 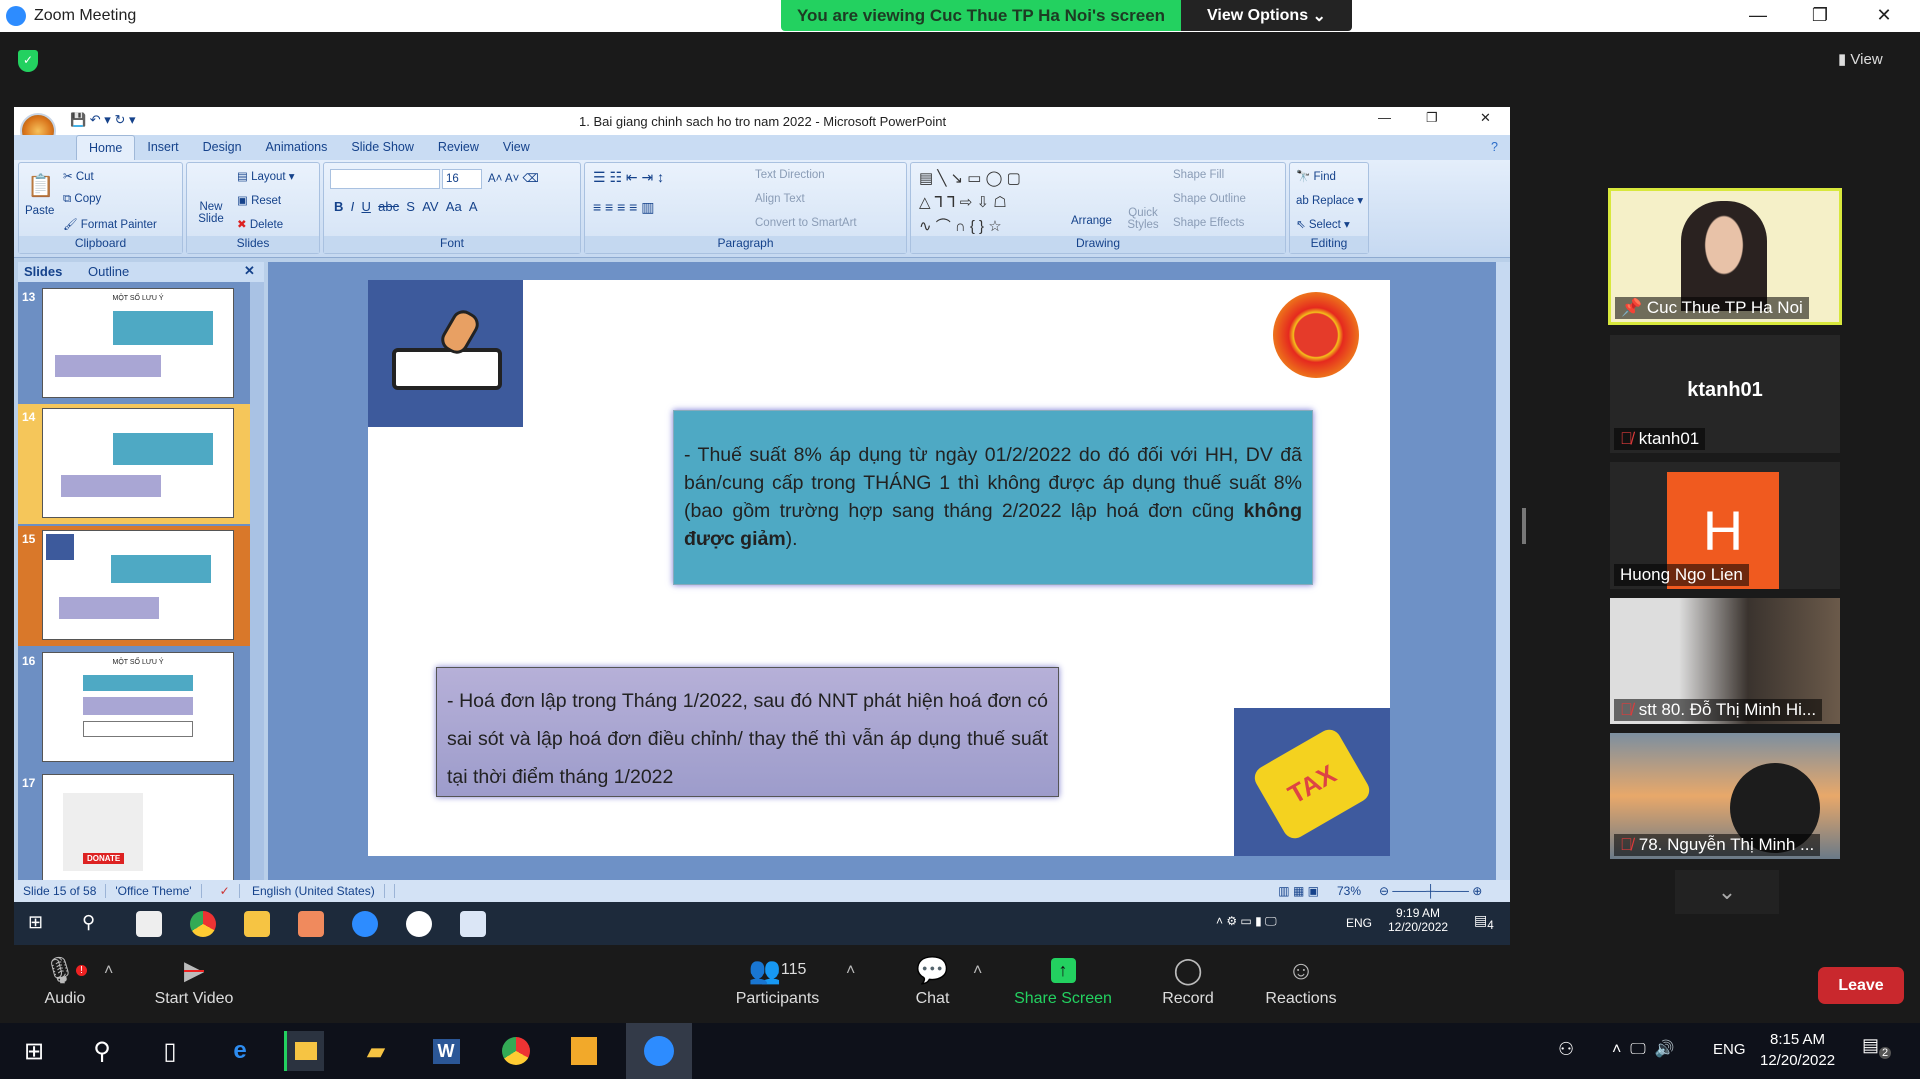 I want to click on select-button: ⇖ Select ▾, so click(x=1323, y=224).